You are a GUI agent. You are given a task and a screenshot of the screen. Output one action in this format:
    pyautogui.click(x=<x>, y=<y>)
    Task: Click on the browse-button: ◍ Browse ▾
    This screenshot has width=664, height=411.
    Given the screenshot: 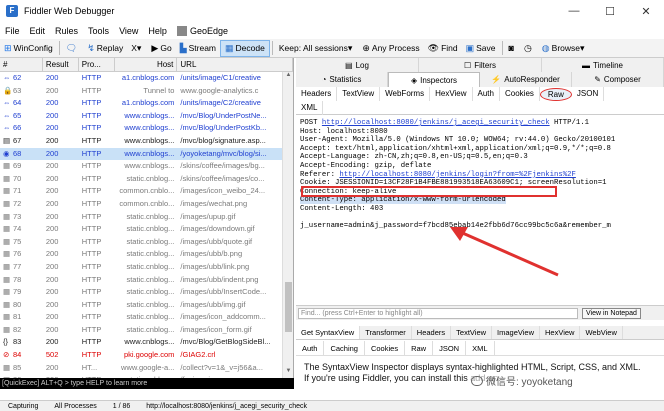 What is the action you would take?
    pyautogui.click(x=564, y=48)
    